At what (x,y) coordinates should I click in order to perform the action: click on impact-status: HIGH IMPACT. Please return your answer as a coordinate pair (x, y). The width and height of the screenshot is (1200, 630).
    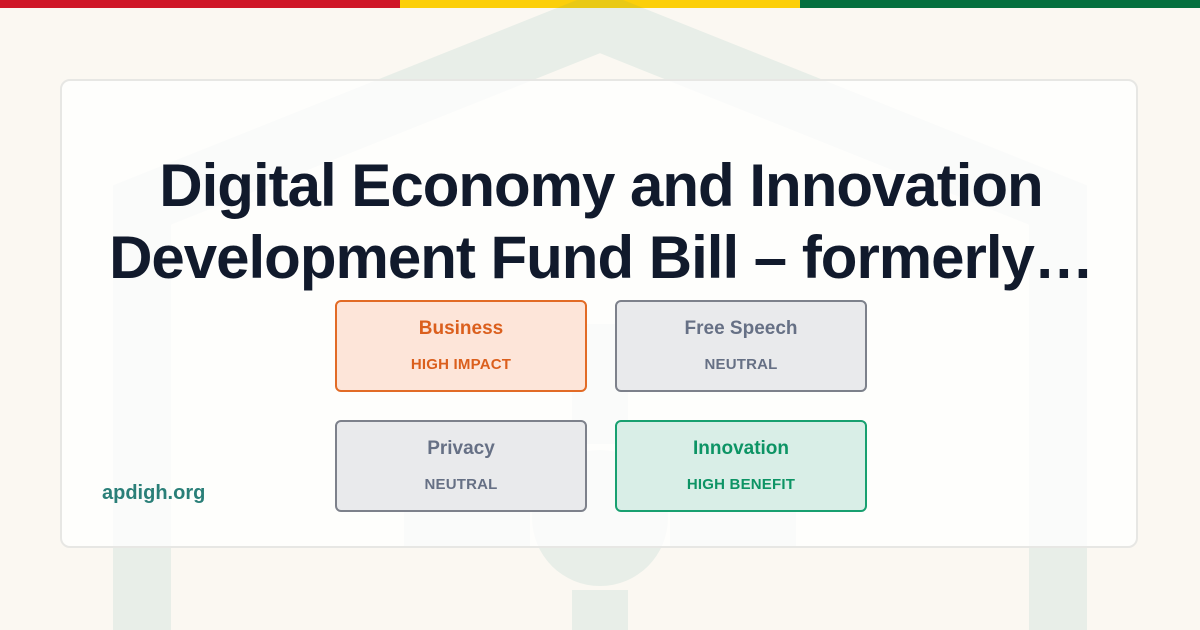
    Looking at the image, I should click on (461, 364).